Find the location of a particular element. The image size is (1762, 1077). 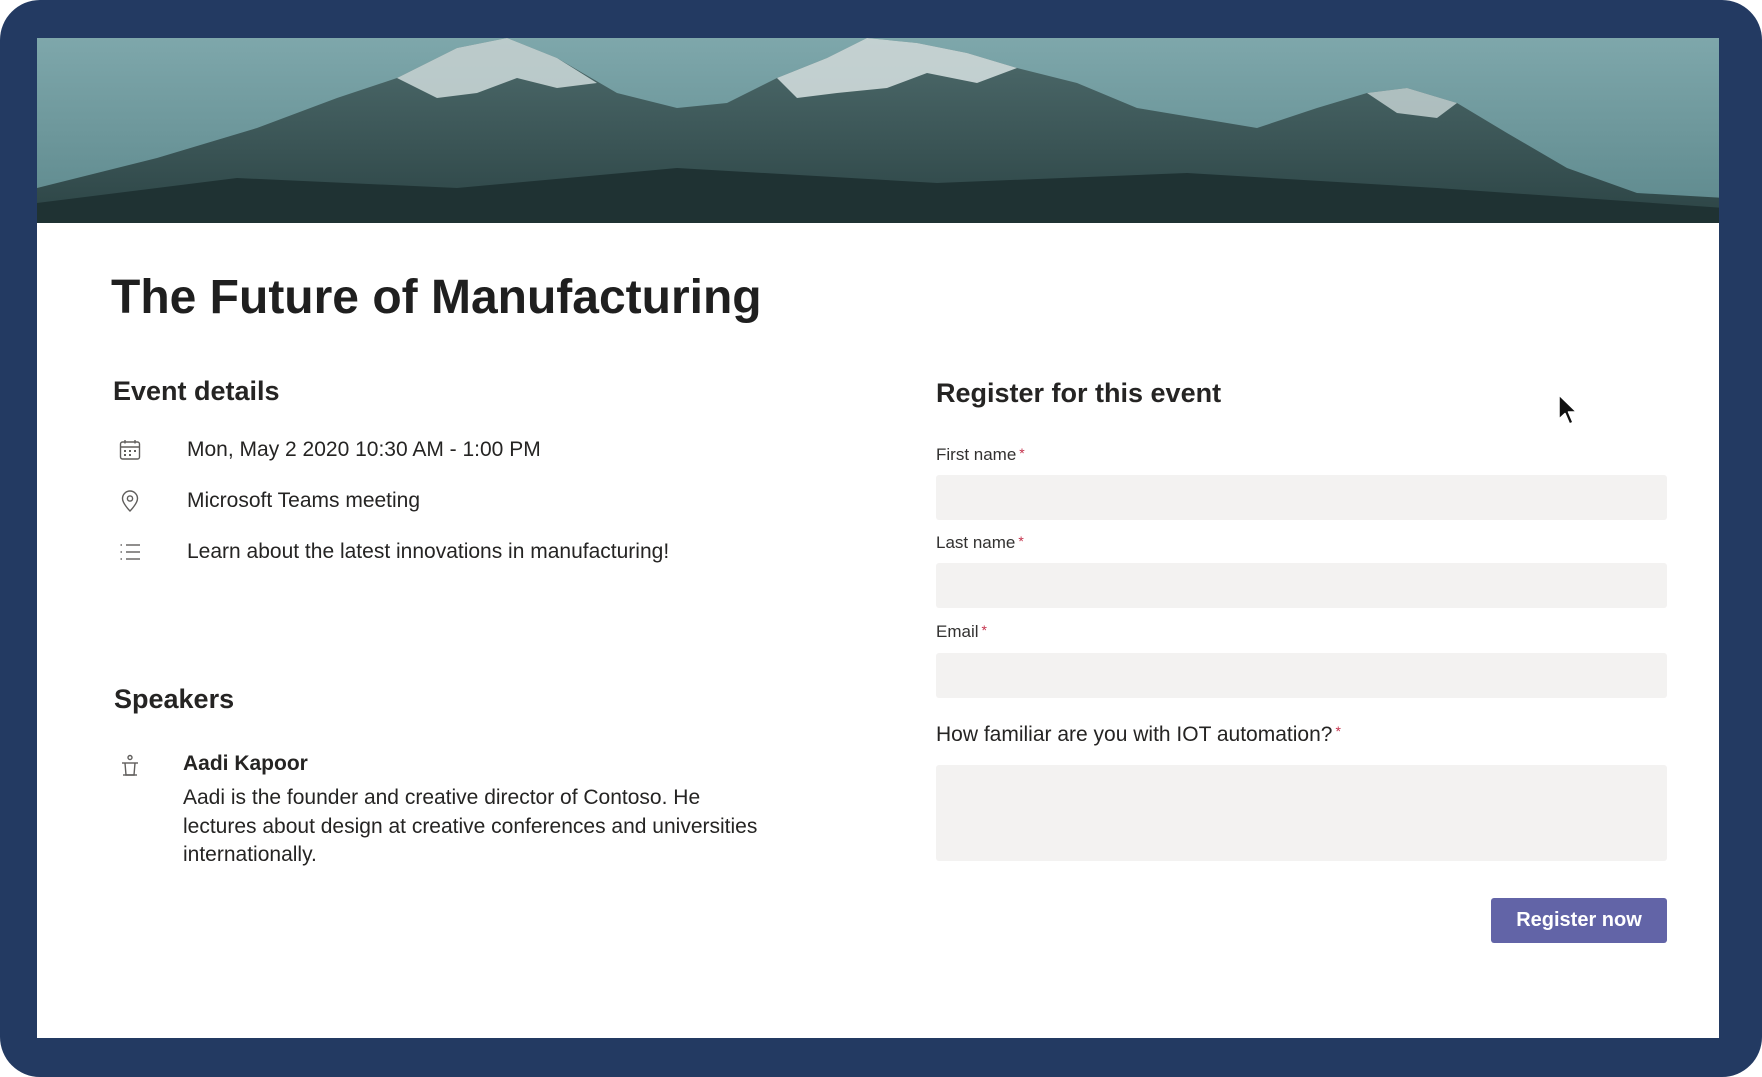

event-location-row: Microsoft Teams meeting is located at coordinates (268, 501).